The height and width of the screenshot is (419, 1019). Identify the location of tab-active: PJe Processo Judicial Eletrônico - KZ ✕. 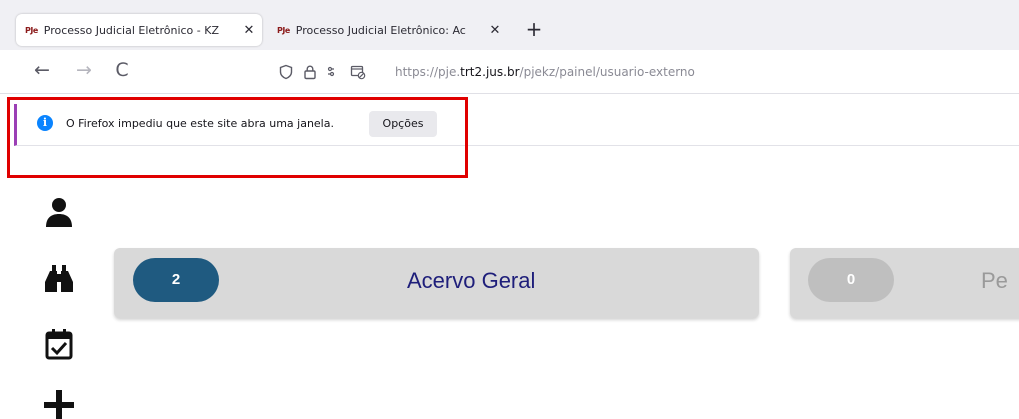
(139, 30).